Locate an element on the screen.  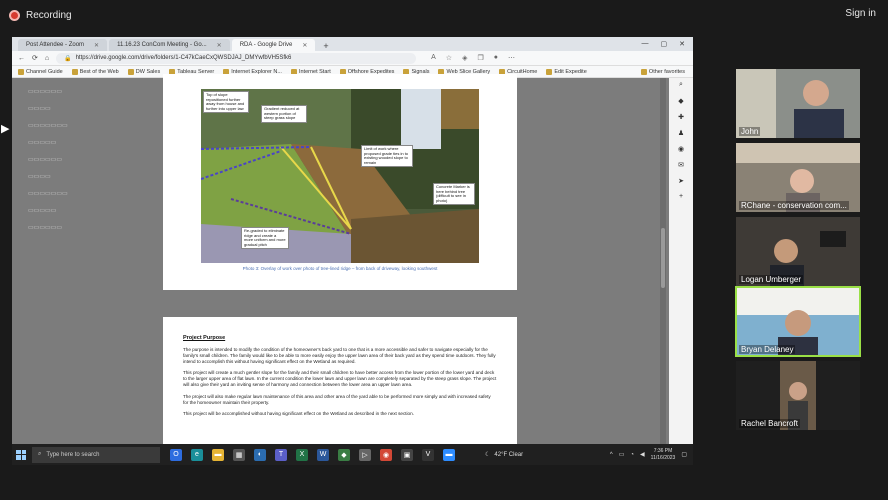
weather-widget: ☾ 42°F Clear is located at coordinates (504, 455).